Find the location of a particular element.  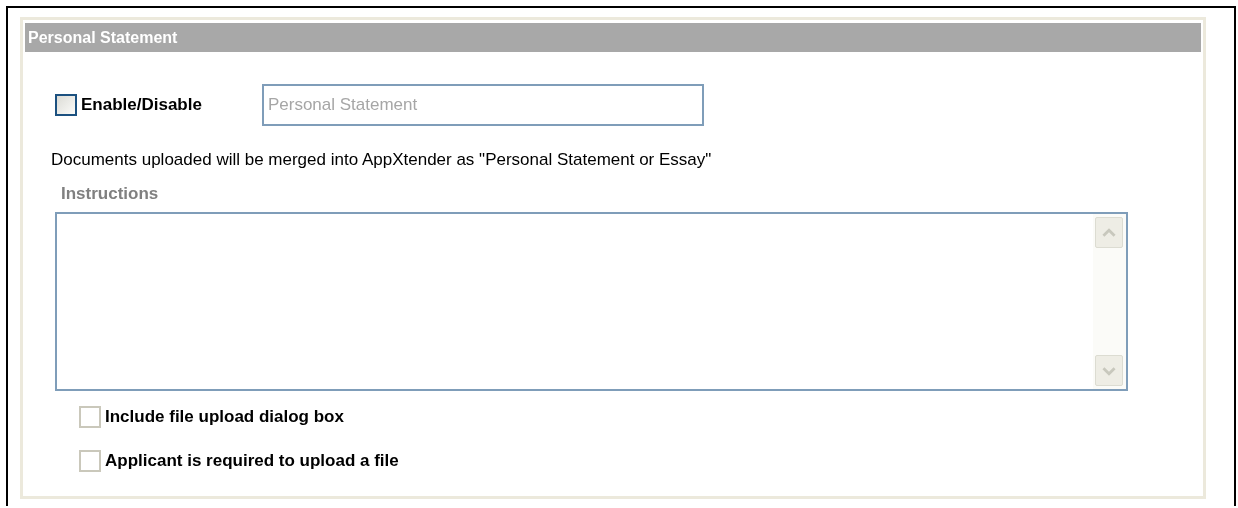

checkbox-box is located at coordinates (66, 105).